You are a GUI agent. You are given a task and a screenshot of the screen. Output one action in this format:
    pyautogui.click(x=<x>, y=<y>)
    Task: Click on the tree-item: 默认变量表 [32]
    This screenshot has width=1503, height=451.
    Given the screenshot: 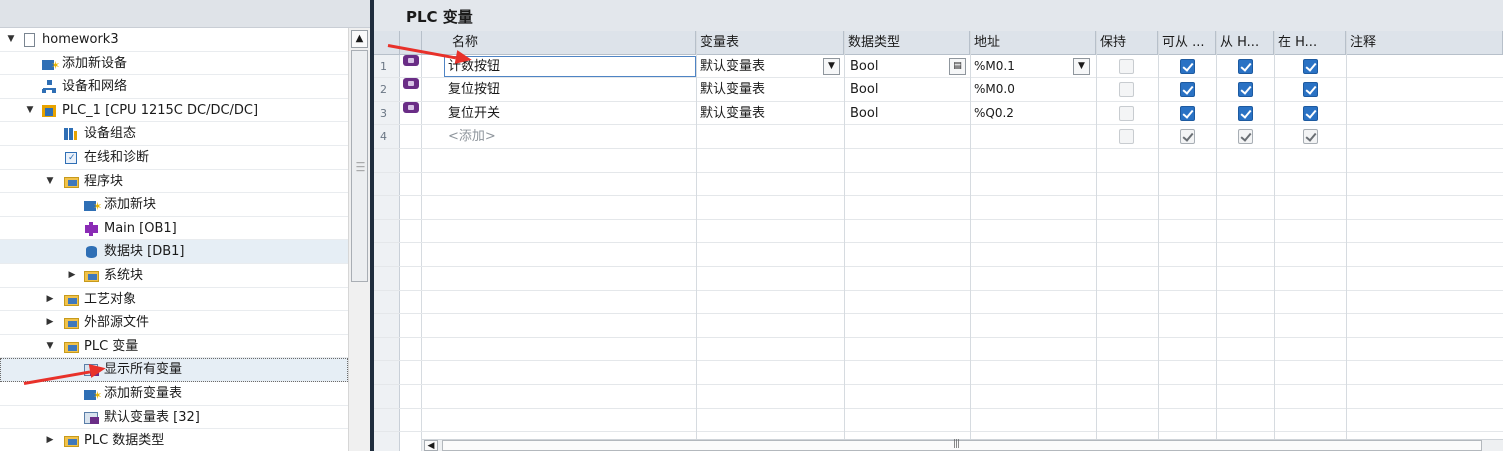 What is the action you would take?
    pyautogui.click(x=174, y=418)
    